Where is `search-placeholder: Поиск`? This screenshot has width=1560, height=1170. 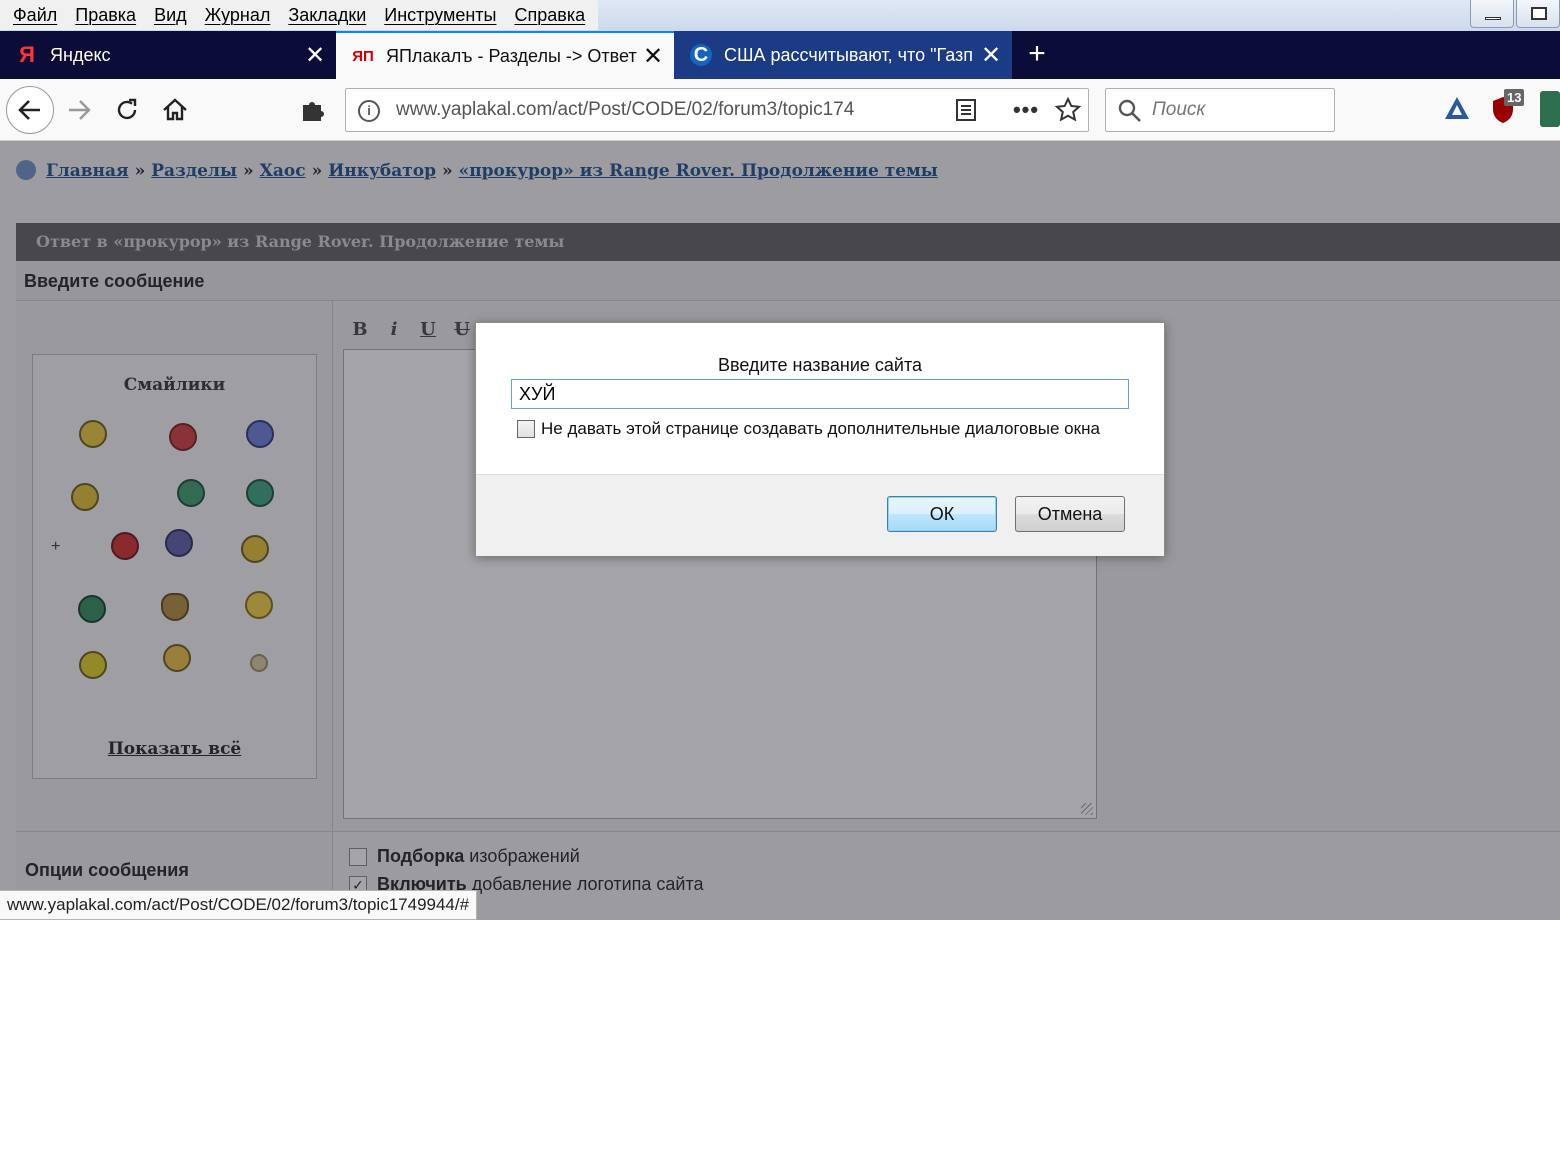 search-placeholder: Поиск is located at coordinates (1179, 109).